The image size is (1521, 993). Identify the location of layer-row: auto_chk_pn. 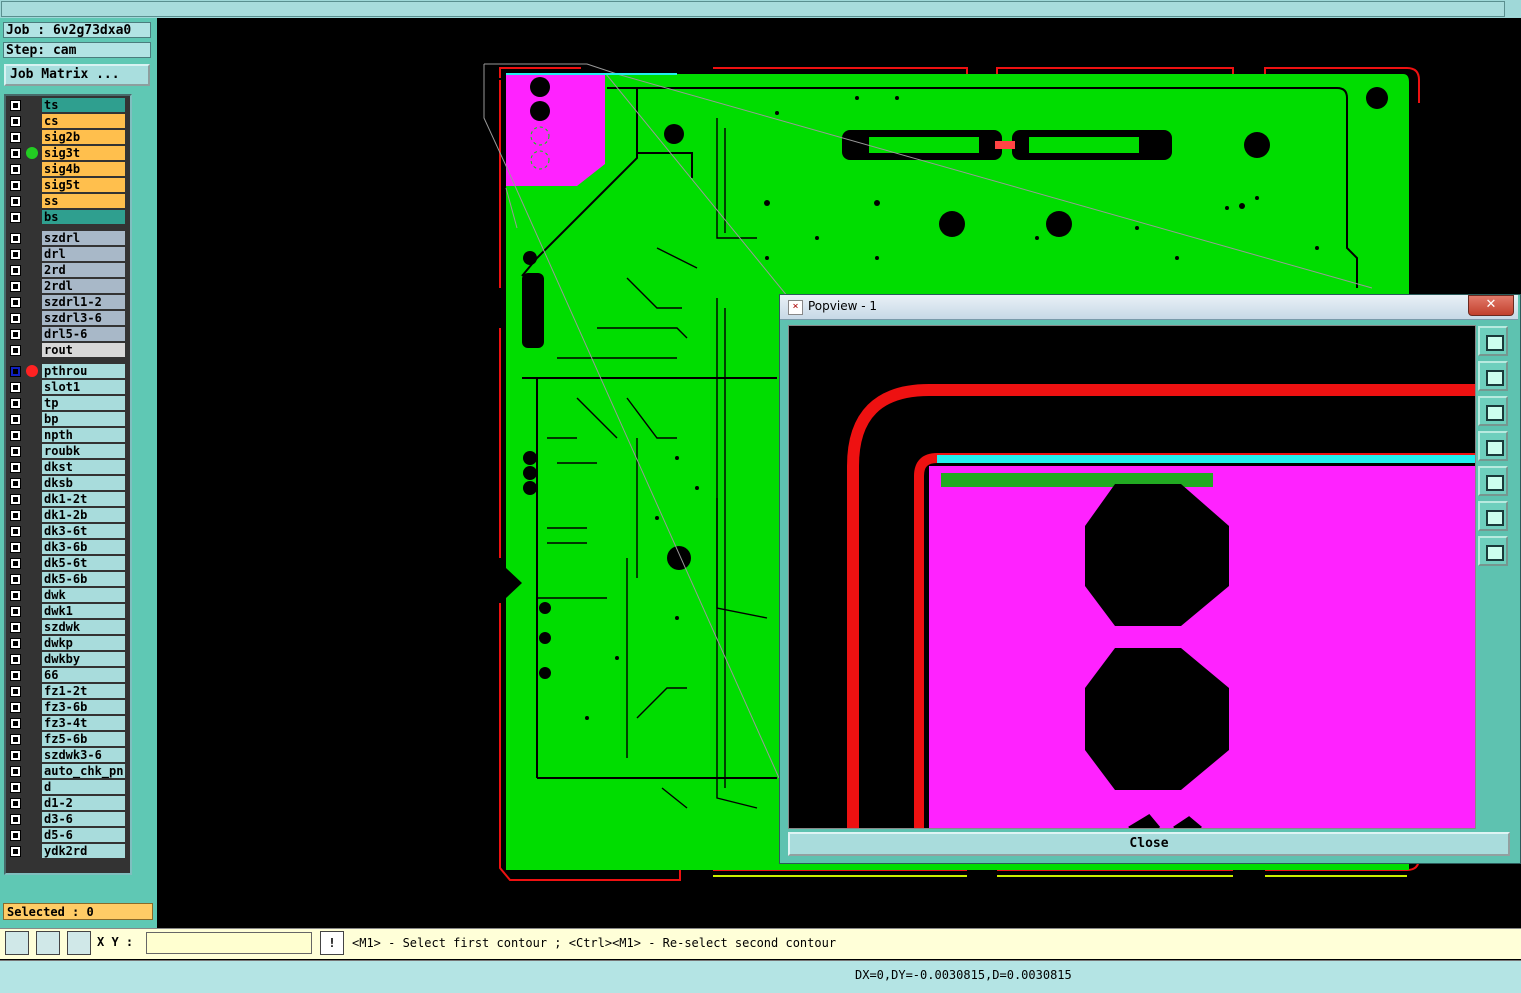
(67, 771).